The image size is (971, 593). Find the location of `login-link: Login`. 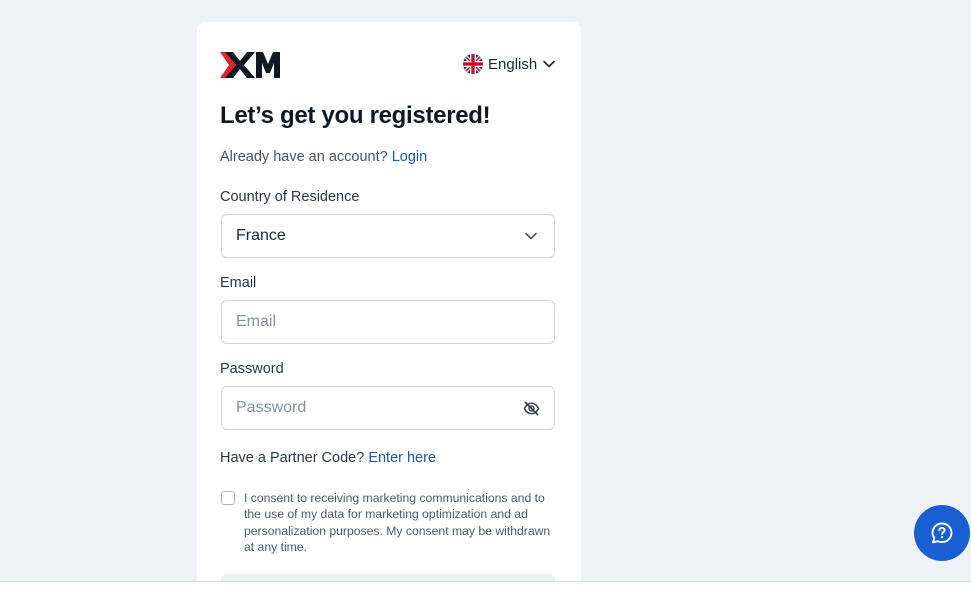

login-link: Login is located at coordinates (409, 157).